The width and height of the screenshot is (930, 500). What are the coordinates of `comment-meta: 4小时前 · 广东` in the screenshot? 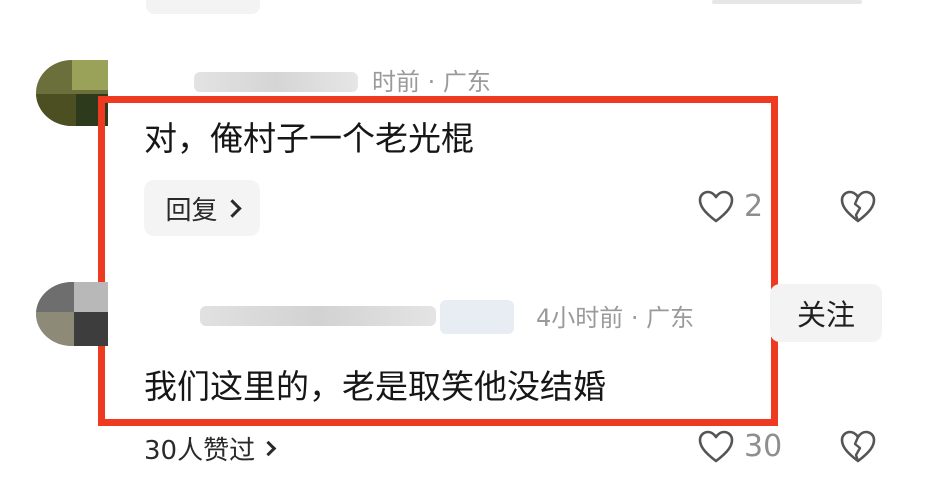 It's located at (615, 318).